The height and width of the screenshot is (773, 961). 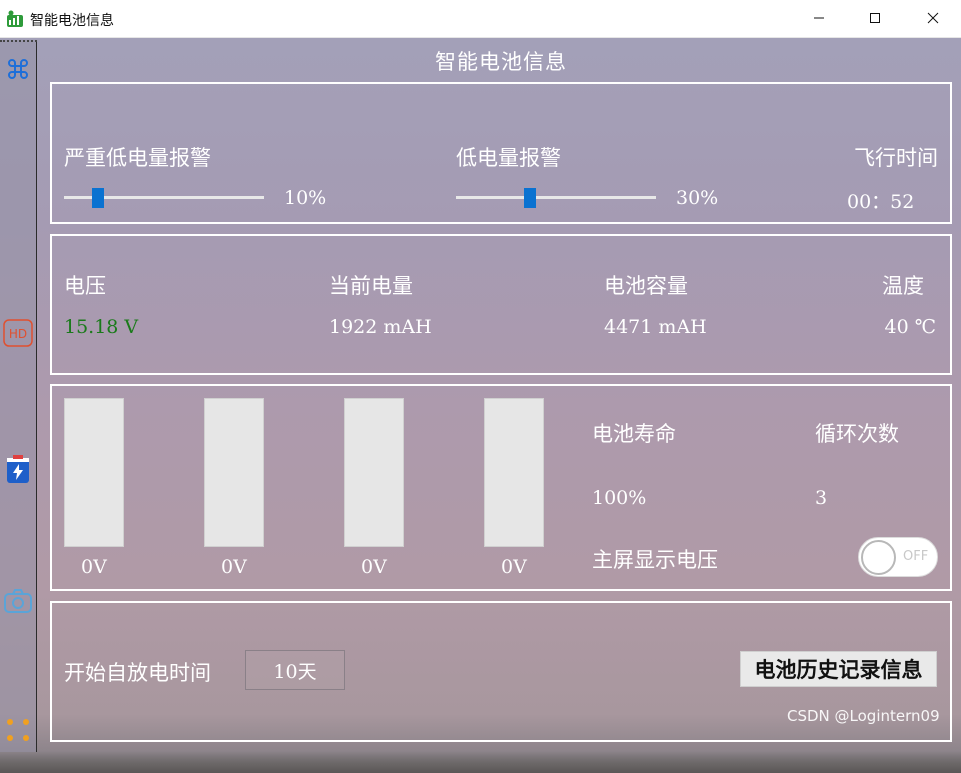 What do you see at coordinates (94, 567) in the screenshot?
I see `cell-1-voltage: 0V` at bounding box center [94, 567].